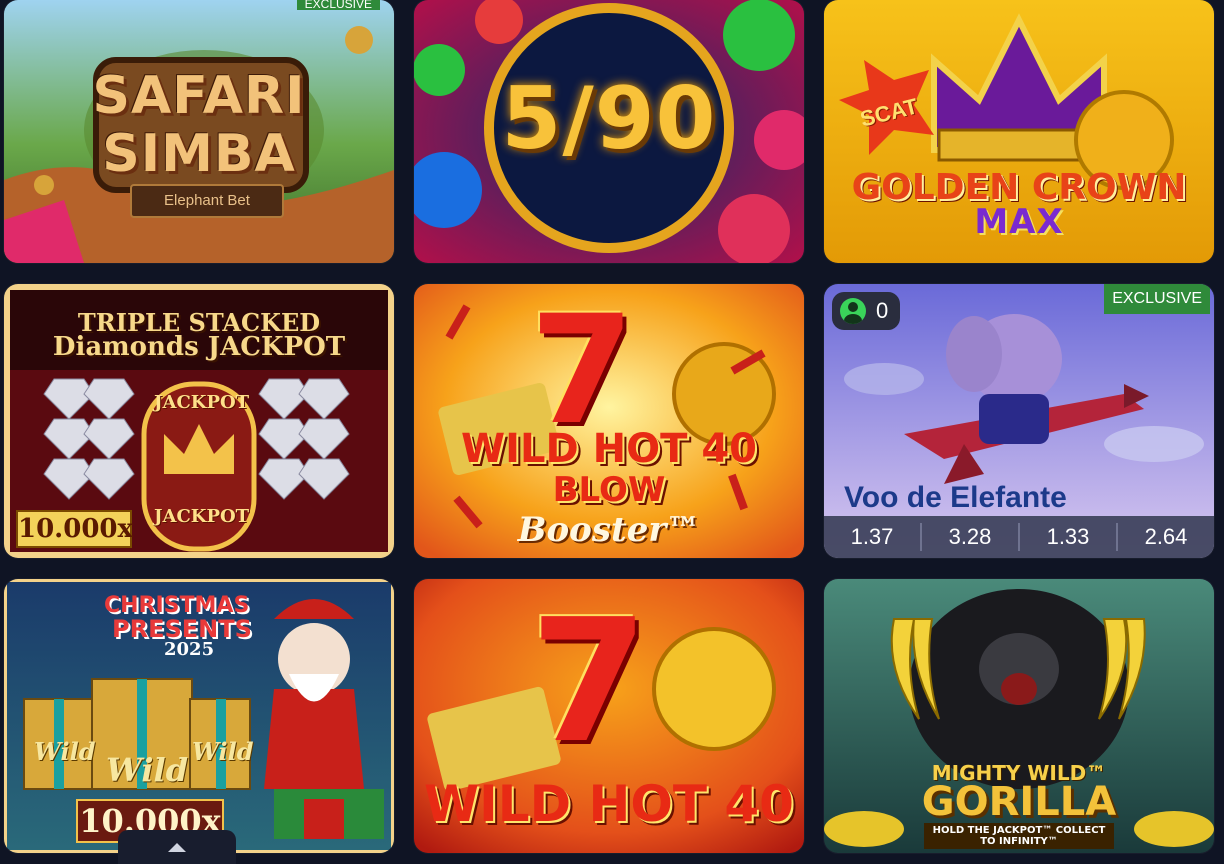 The width and height of the screenshot is (1224, 864). I want to click on game-tile-5-90: 5/90, so click(609, 131).